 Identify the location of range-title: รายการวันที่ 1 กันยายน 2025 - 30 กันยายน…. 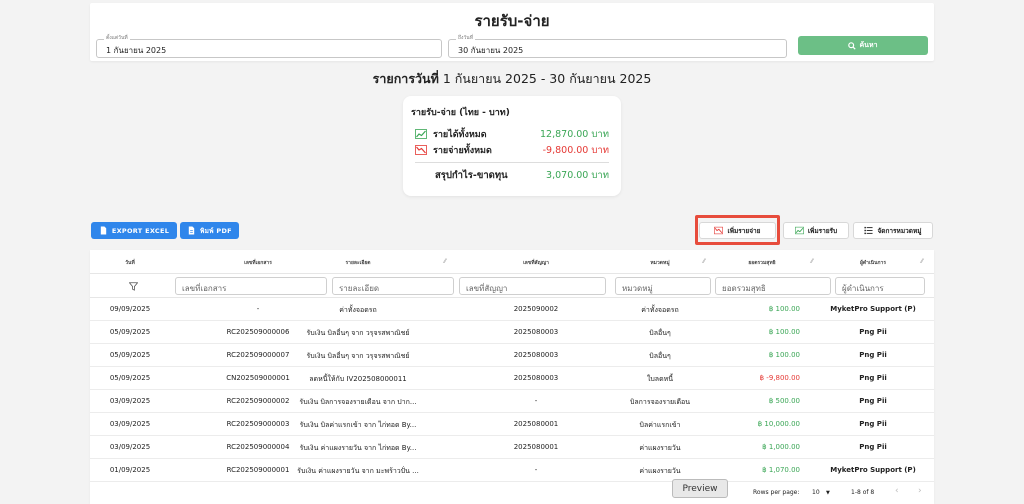
(512, 79).